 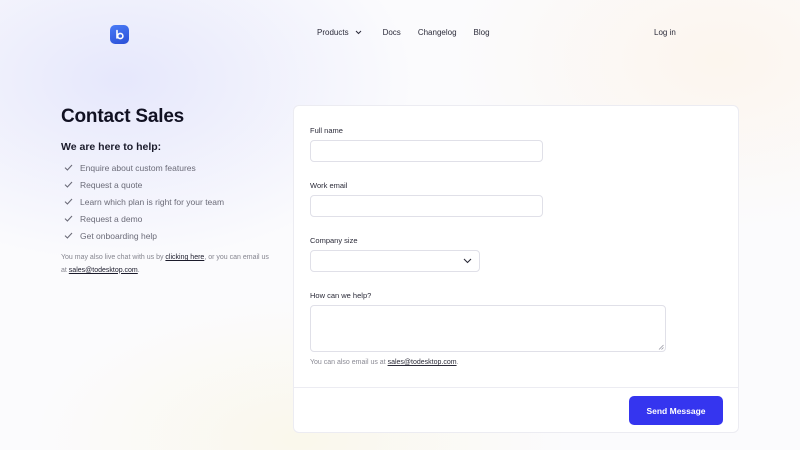 What do you see at coordinates (341, 295) in the screenshot?
I see `how-can-we-help-label: How can we help?` at bounding box center [341, 295].